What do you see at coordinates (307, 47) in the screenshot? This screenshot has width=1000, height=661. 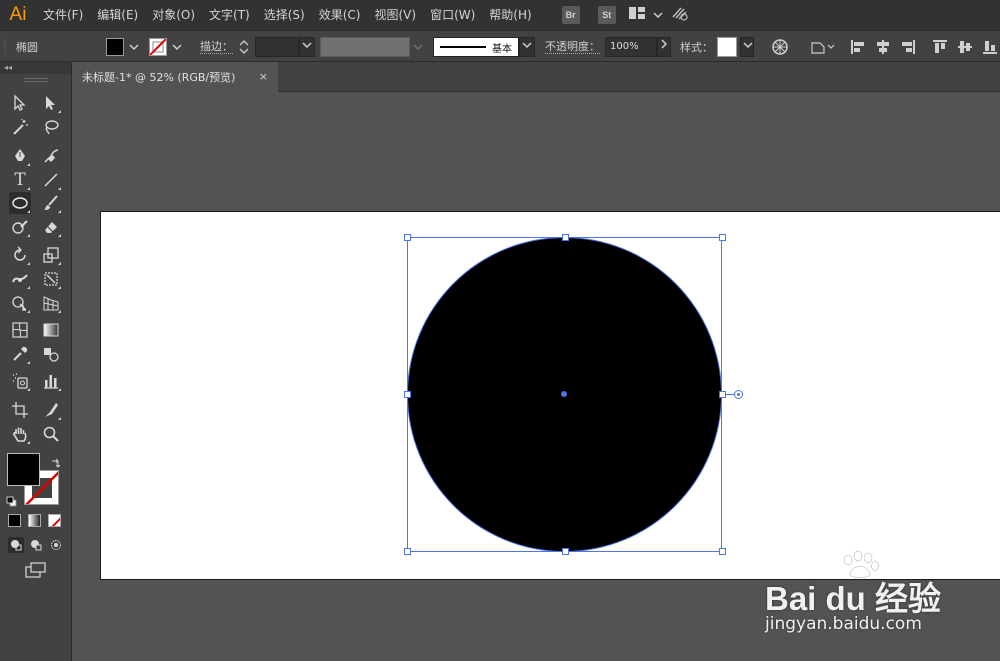 I see `stroke-weight-dropdown` at bounding box center [307, 47].